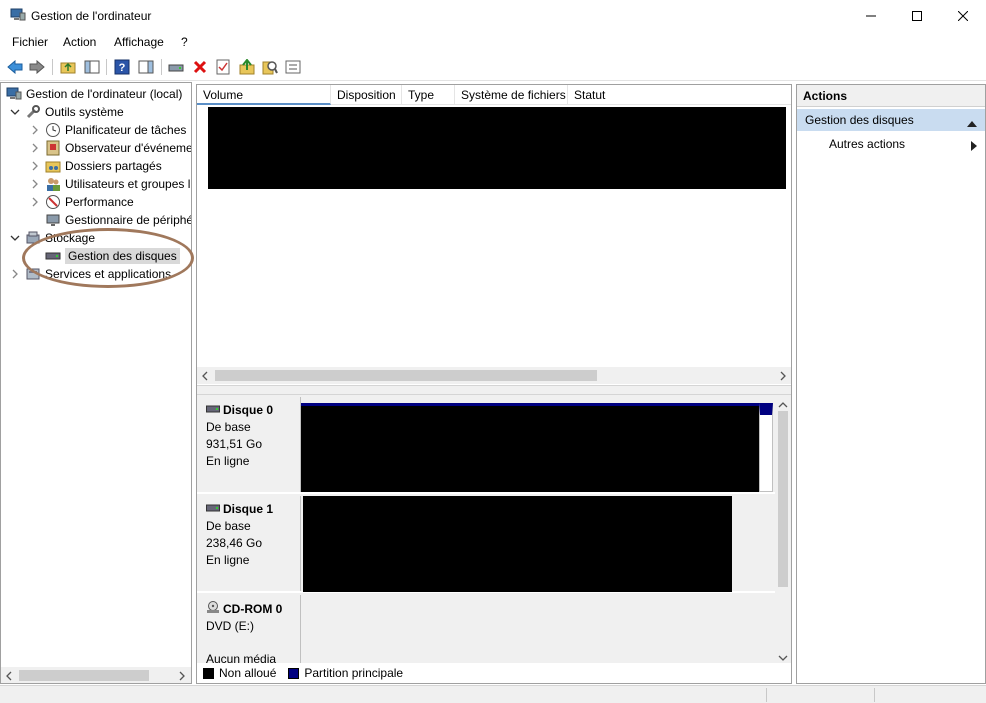  What do you see at coordinates (406, 375) in the screenshot?
I see `volume-scroll-thumb` at bounding box center [406, 375].